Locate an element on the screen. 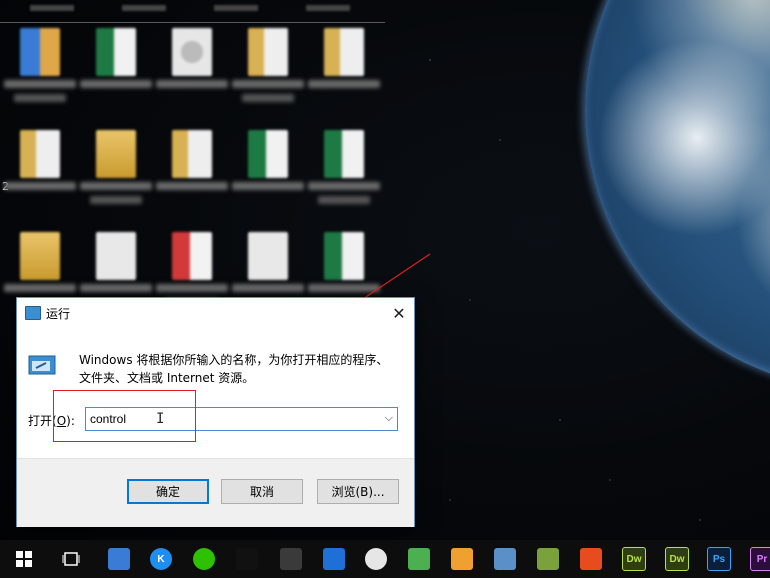  partial-icon-row is located at coordinates (192, 11).